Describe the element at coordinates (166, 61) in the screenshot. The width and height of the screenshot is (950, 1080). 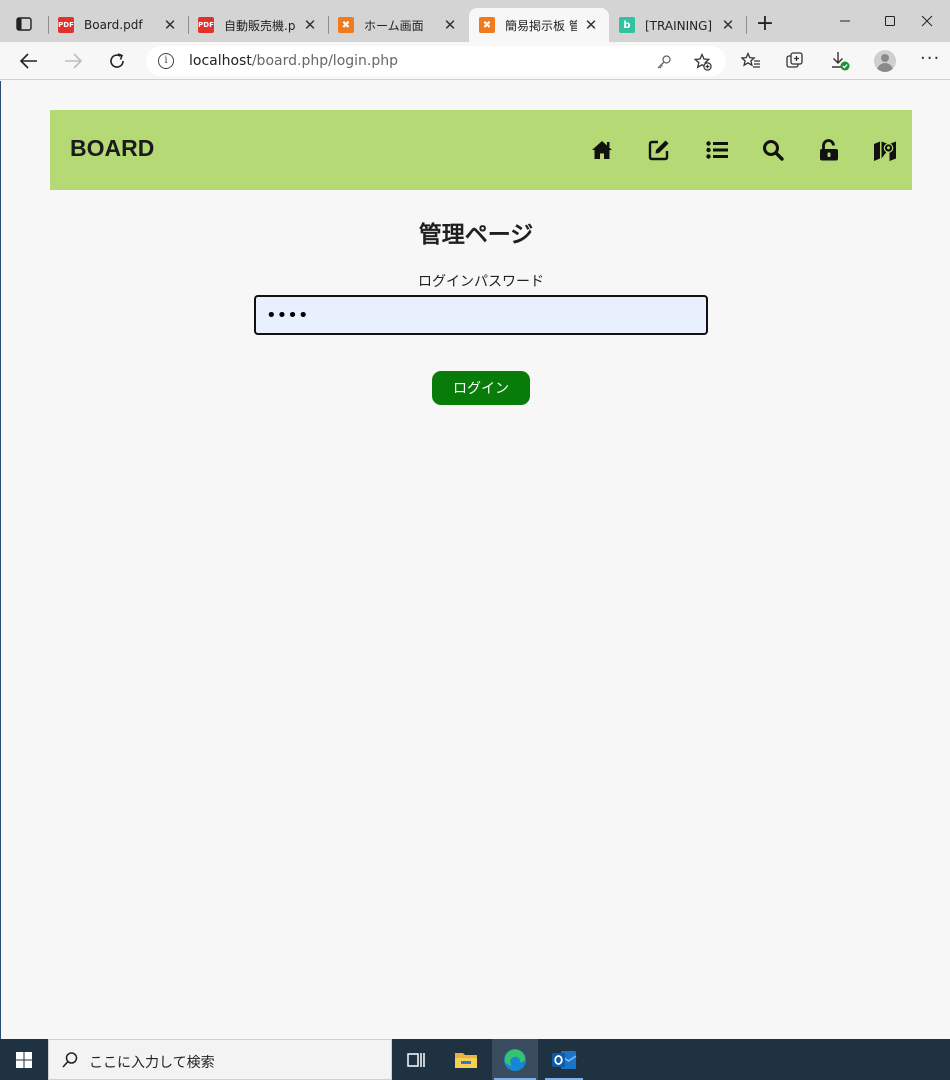
I see `site-info-icon: i` at that location.